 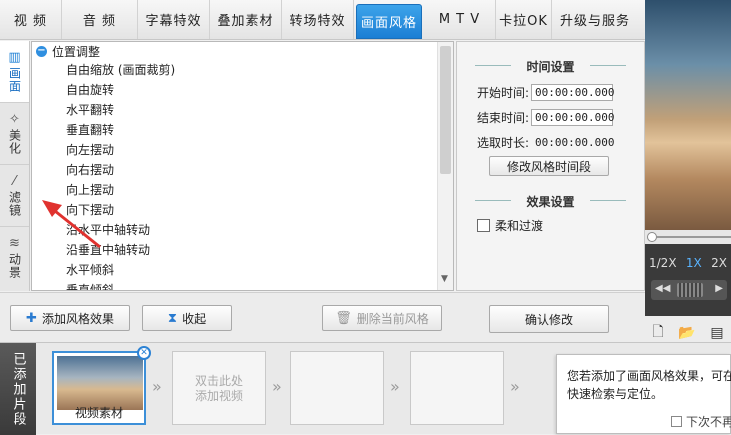 I want to click on side-tab-picture: ▥ 画面, so click(x=14, y=72).